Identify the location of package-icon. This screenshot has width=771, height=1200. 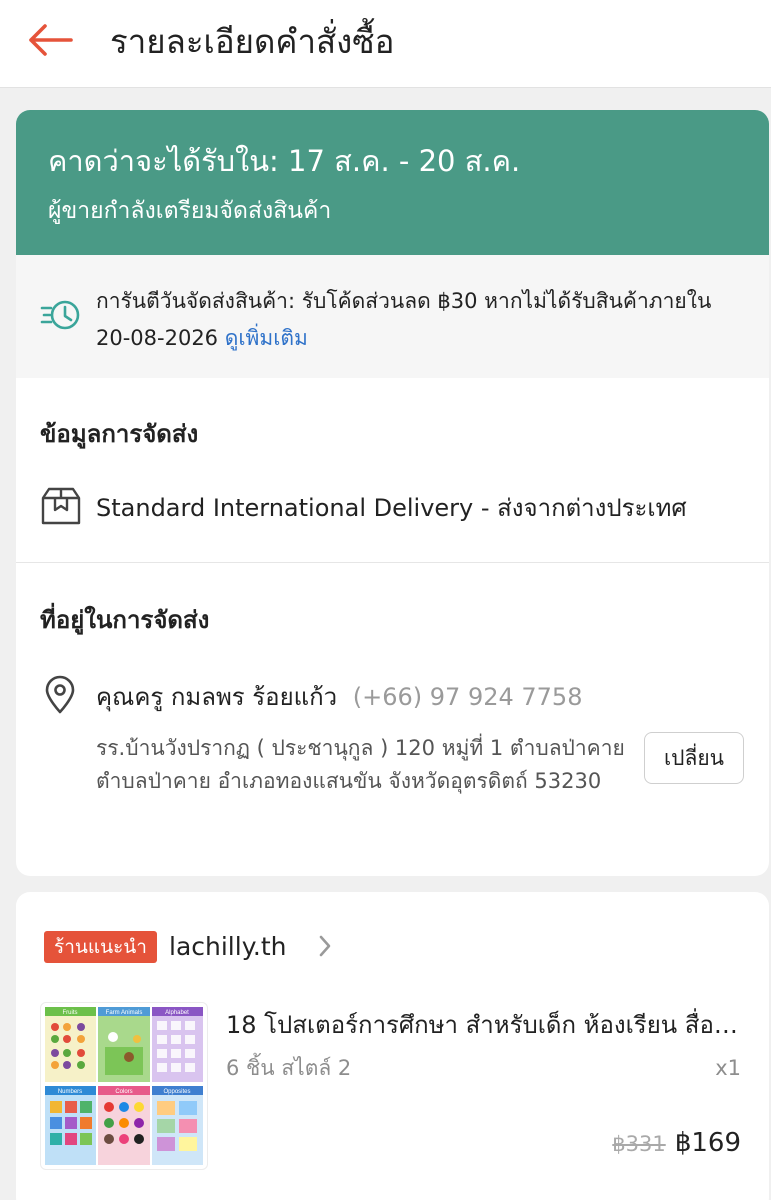
(61, 506).